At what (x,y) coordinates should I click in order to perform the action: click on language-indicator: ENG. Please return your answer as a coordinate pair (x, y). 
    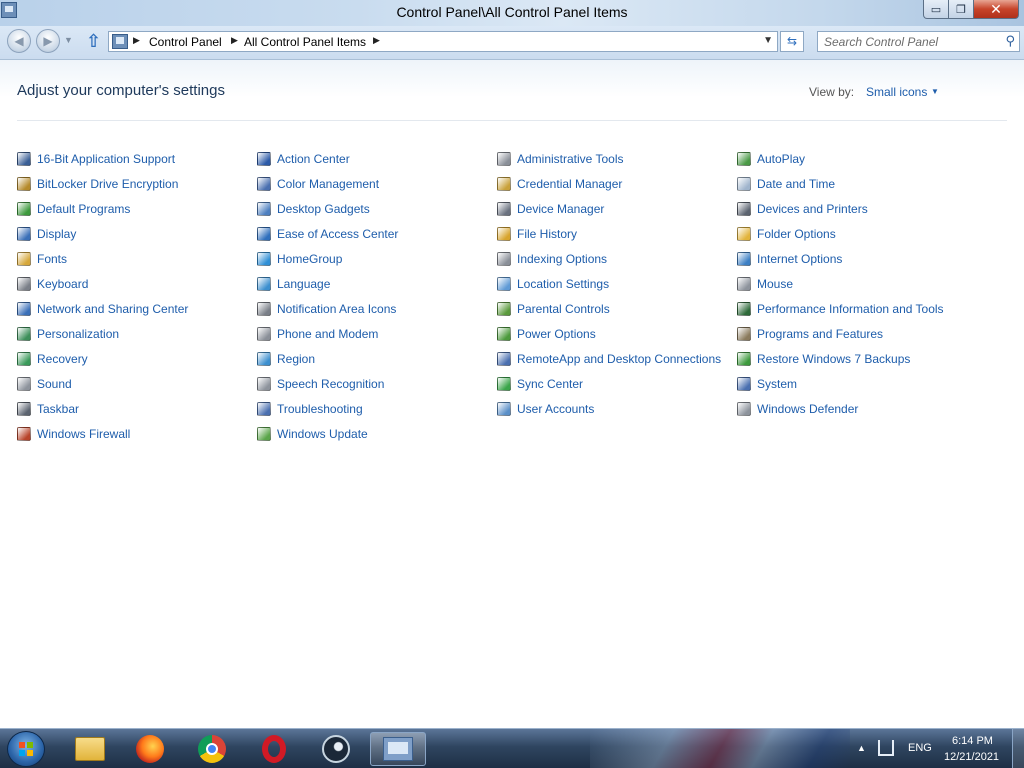
    Looking at the image, I should click on (920, 748).